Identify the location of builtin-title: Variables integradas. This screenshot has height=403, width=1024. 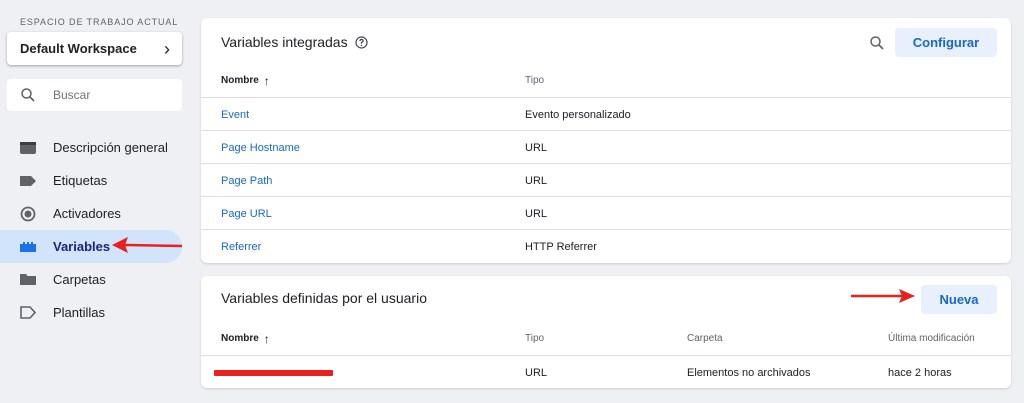
(284, 42).